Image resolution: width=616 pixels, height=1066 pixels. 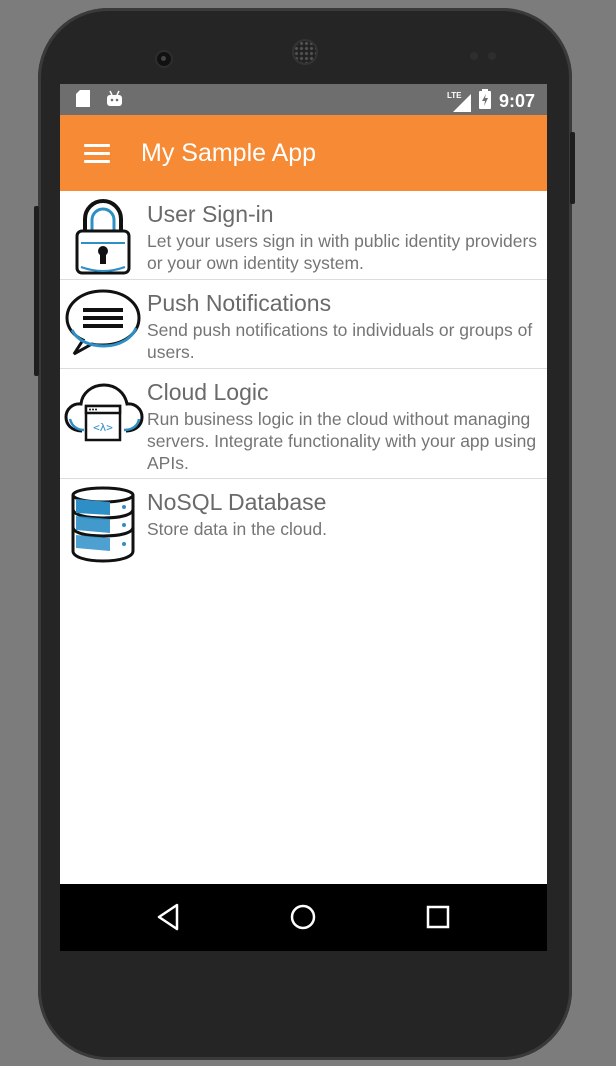 I want to click on back-icon, so click(x=168, y=917).